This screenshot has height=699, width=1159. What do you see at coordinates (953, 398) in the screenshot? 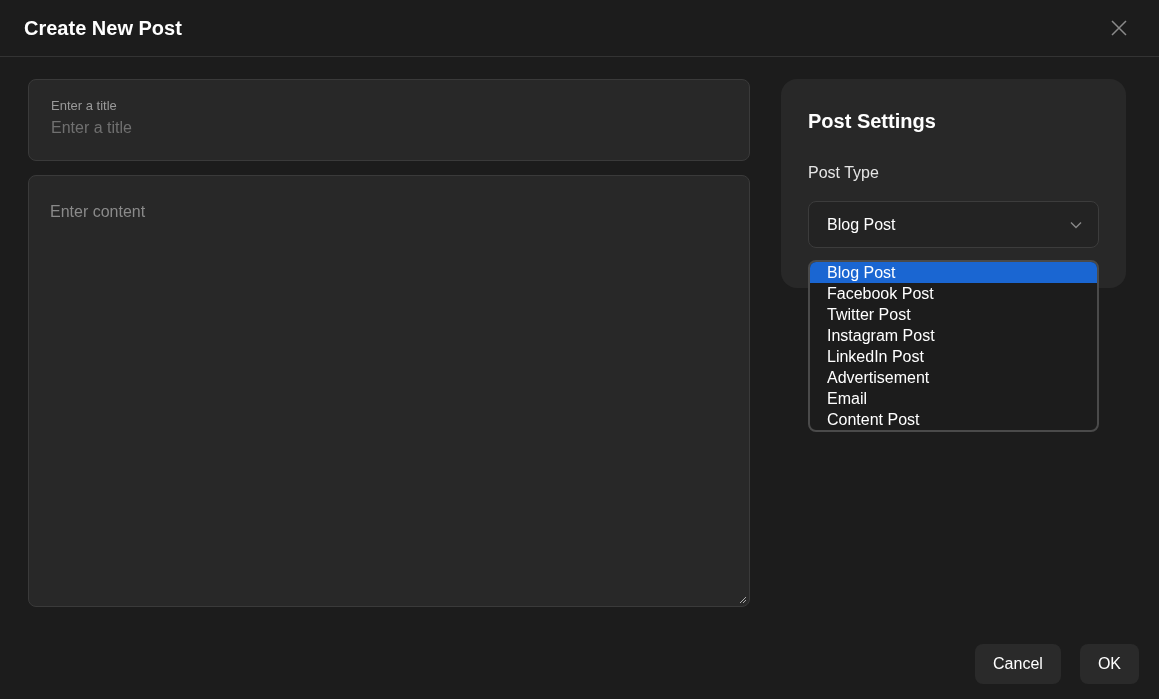
I see `dropdown-option: Email` at bounding box center [953, 398].